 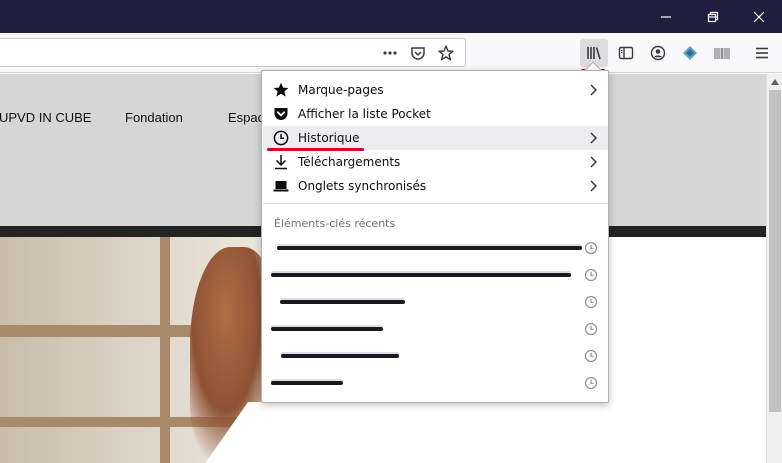 What do you see at coordinates (435, 162) in the screenshot?
I see `menu-item-downloads: Téléchargements` at bounding box center [435, 162].